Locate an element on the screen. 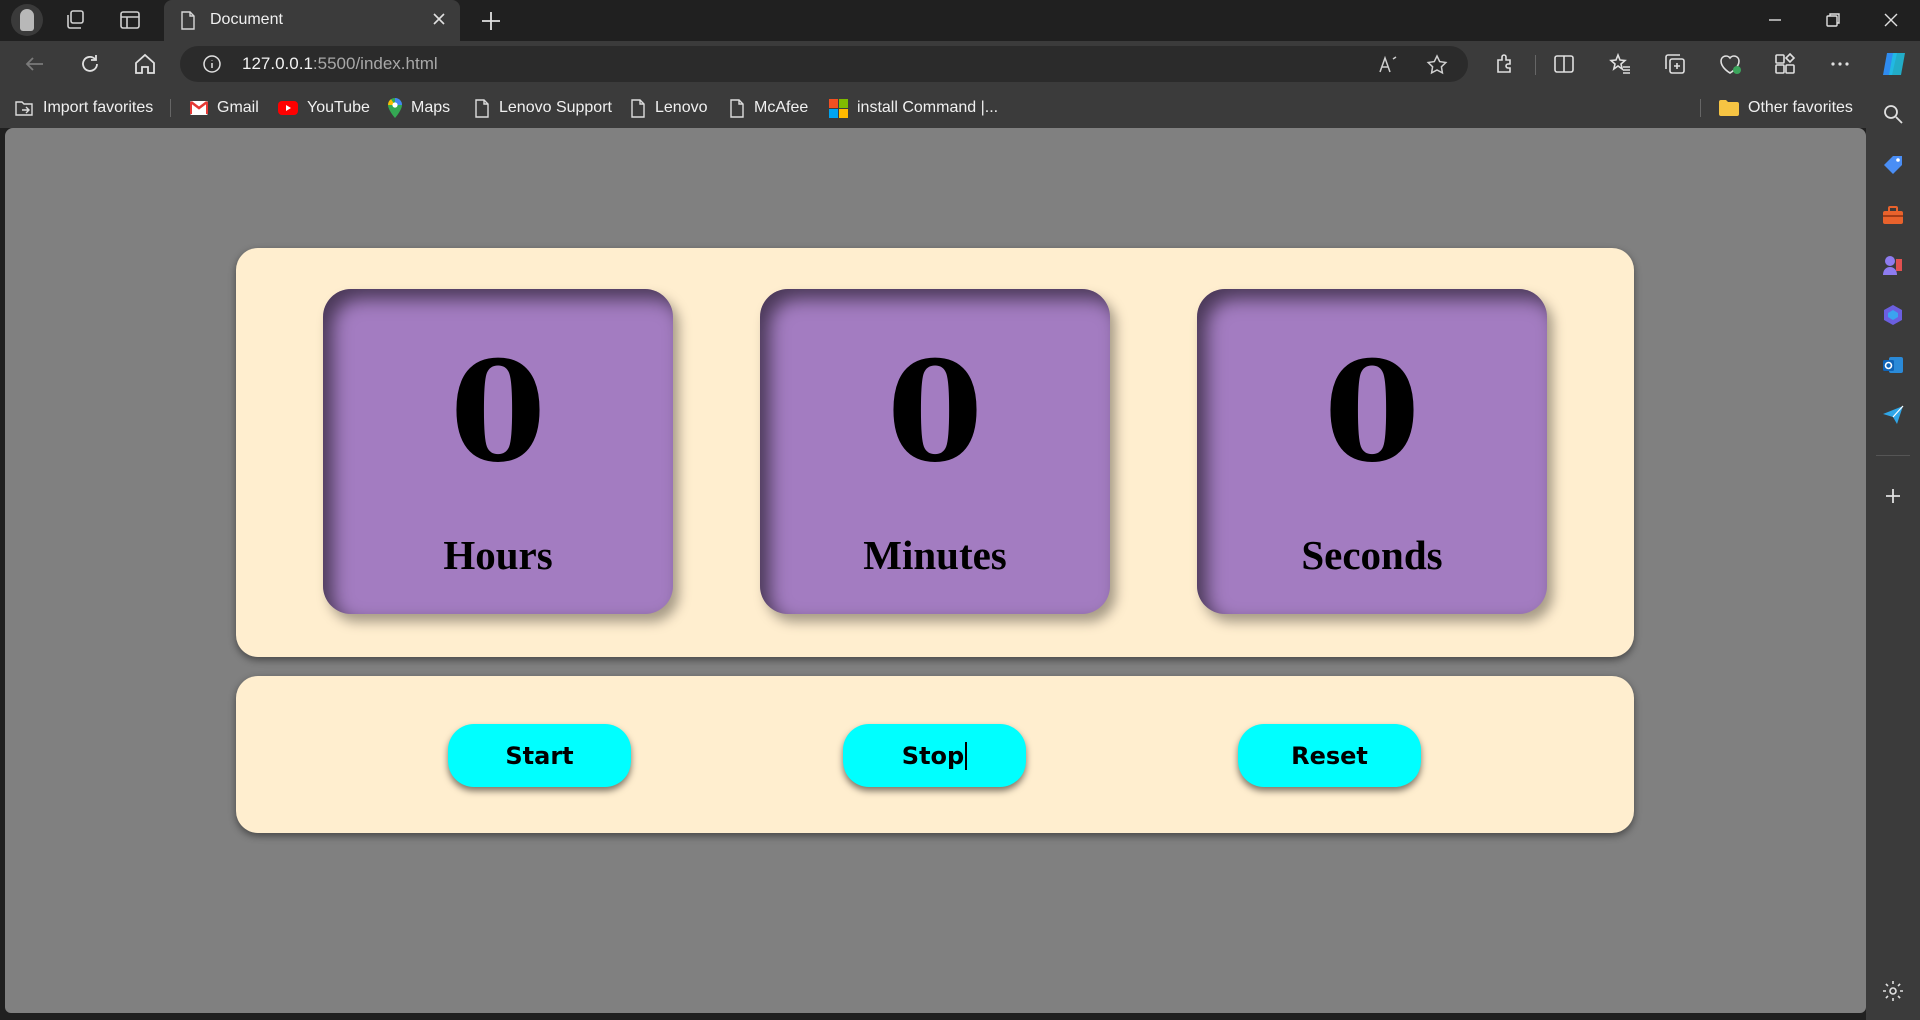 The width and height of the screenshot is (1920, 1020). text-cursor is located at coordinates (966, 755).